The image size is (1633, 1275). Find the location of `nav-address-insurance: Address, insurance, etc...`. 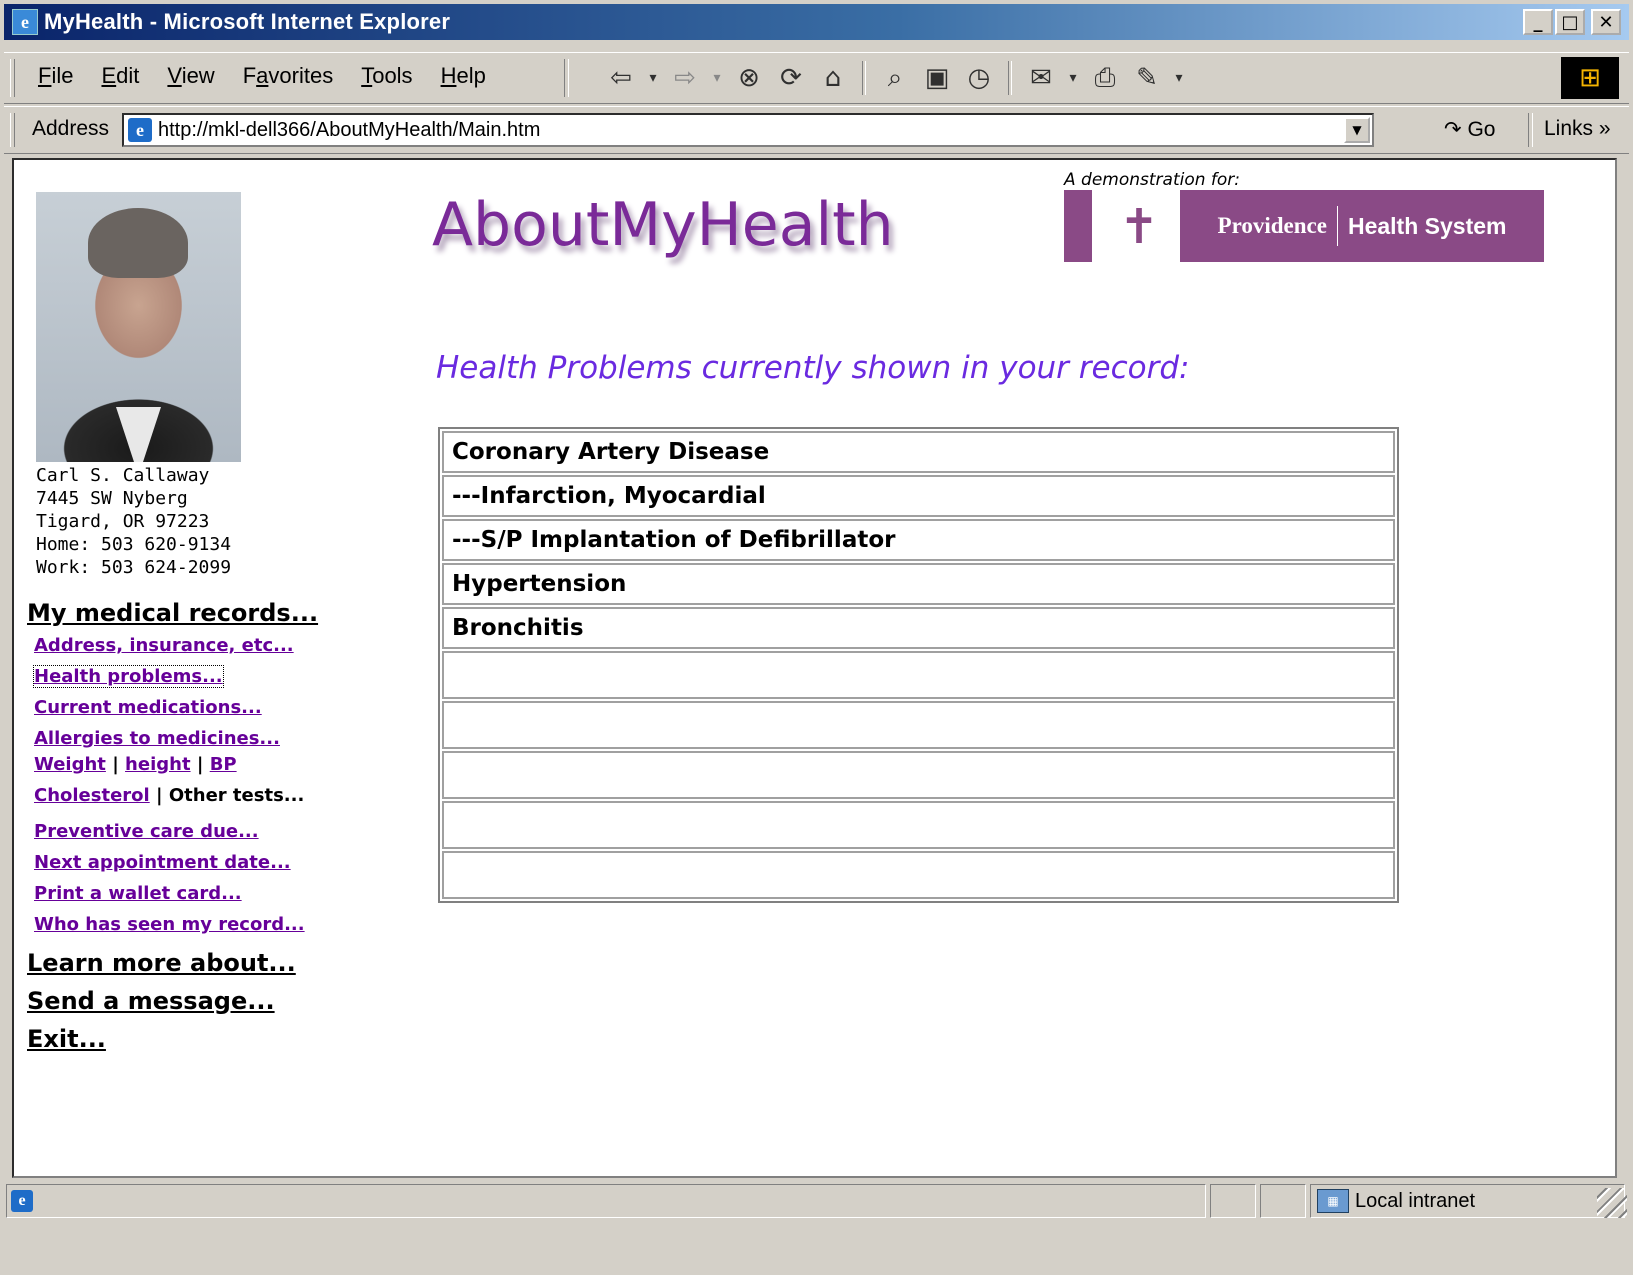

nav-address-insurance: Address, insurance, etc... is located at coordinates (176, 645).